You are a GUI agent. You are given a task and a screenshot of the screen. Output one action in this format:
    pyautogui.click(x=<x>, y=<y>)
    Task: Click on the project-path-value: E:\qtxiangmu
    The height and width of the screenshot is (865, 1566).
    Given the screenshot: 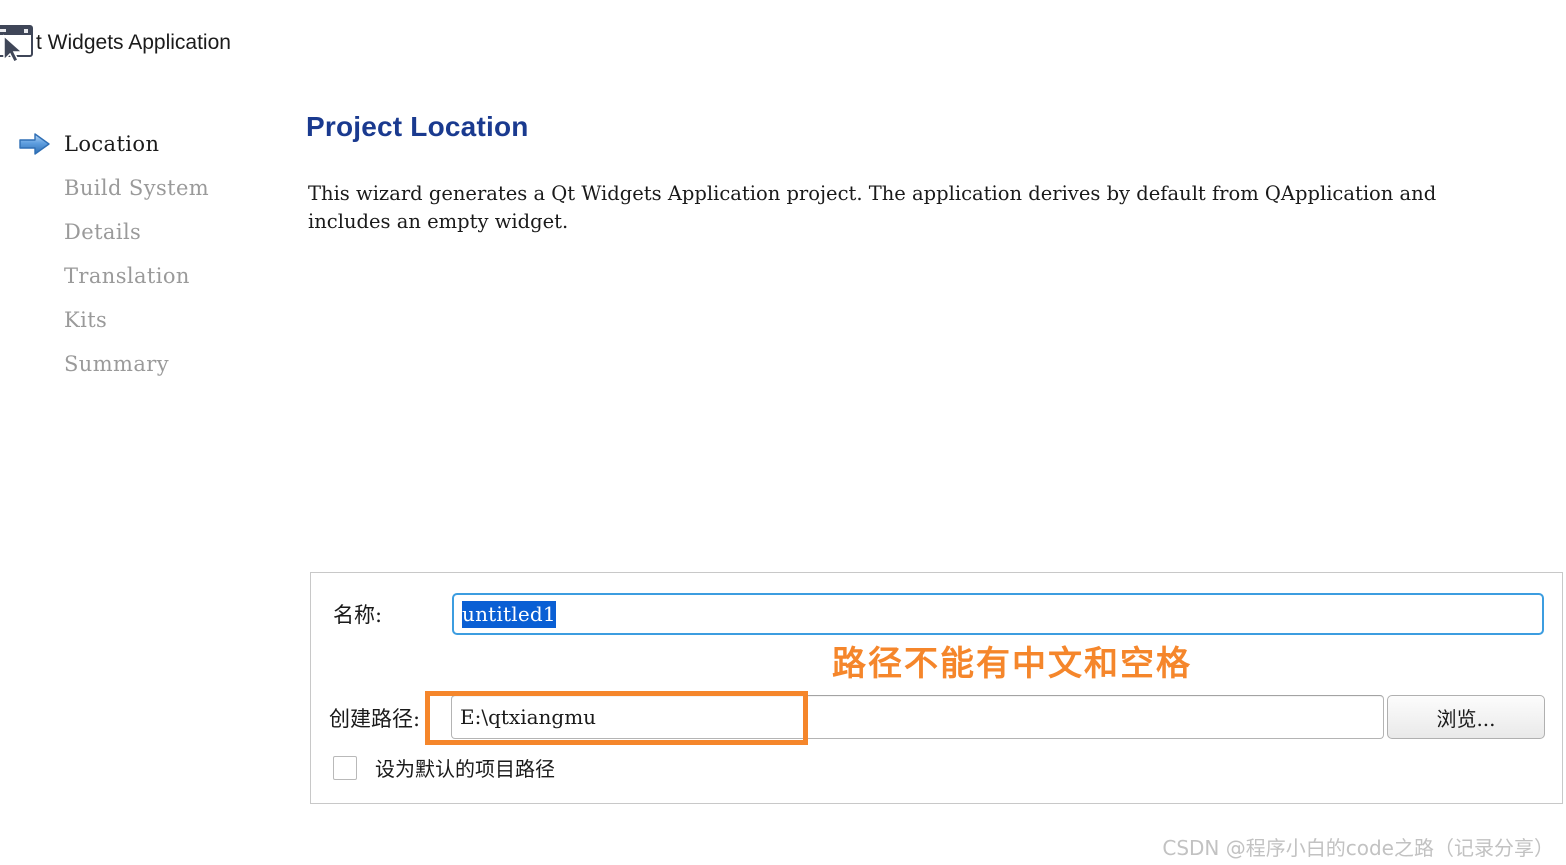 What is the action you would take?
    pyautogui.click(x=528, y=717)
    